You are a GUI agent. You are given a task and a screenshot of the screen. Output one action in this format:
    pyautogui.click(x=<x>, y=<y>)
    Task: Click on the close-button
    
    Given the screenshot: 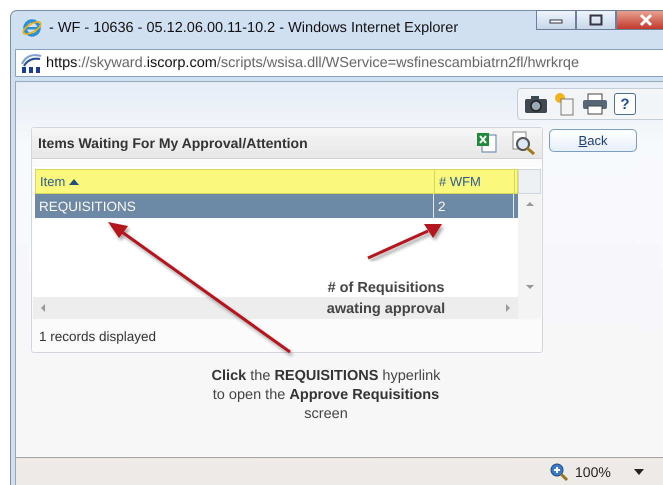 What is the action you would take?
    pyautogui.click(x=639, y=20)
    